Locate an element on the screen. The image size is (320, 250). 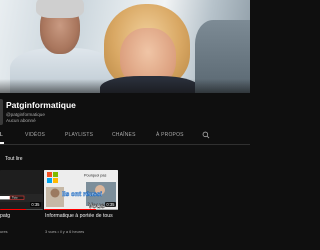
channel-handle: @patginformatique is located at coordinates (25, 114).